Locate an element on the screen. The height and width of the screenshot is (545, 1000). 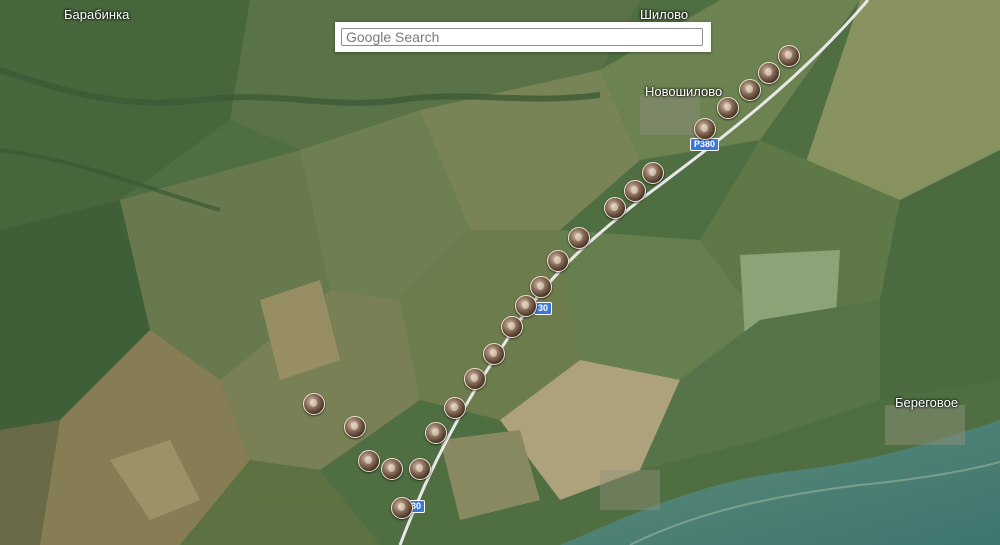
search-input is located at coordinates (522, 37).